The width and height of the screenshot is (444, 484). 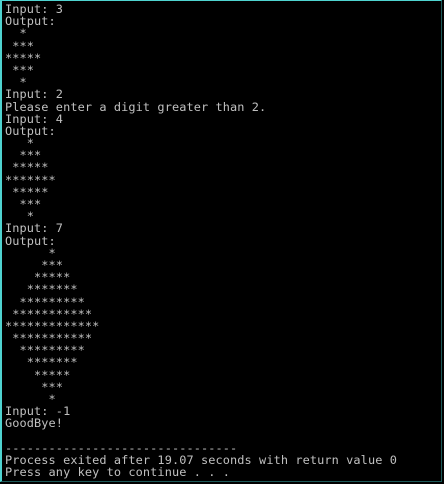 I want to click on console-line: Input: 2, so click(x=34, y=94).